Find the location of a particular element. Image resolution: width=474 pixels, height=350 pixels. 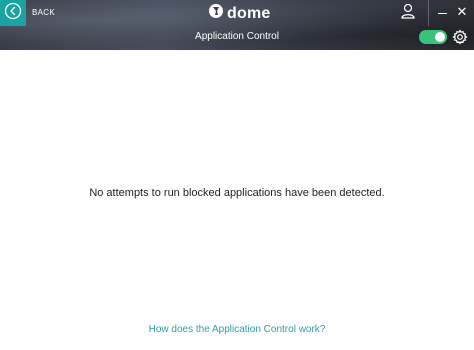

settings-button is located at coordinates (460, 37).